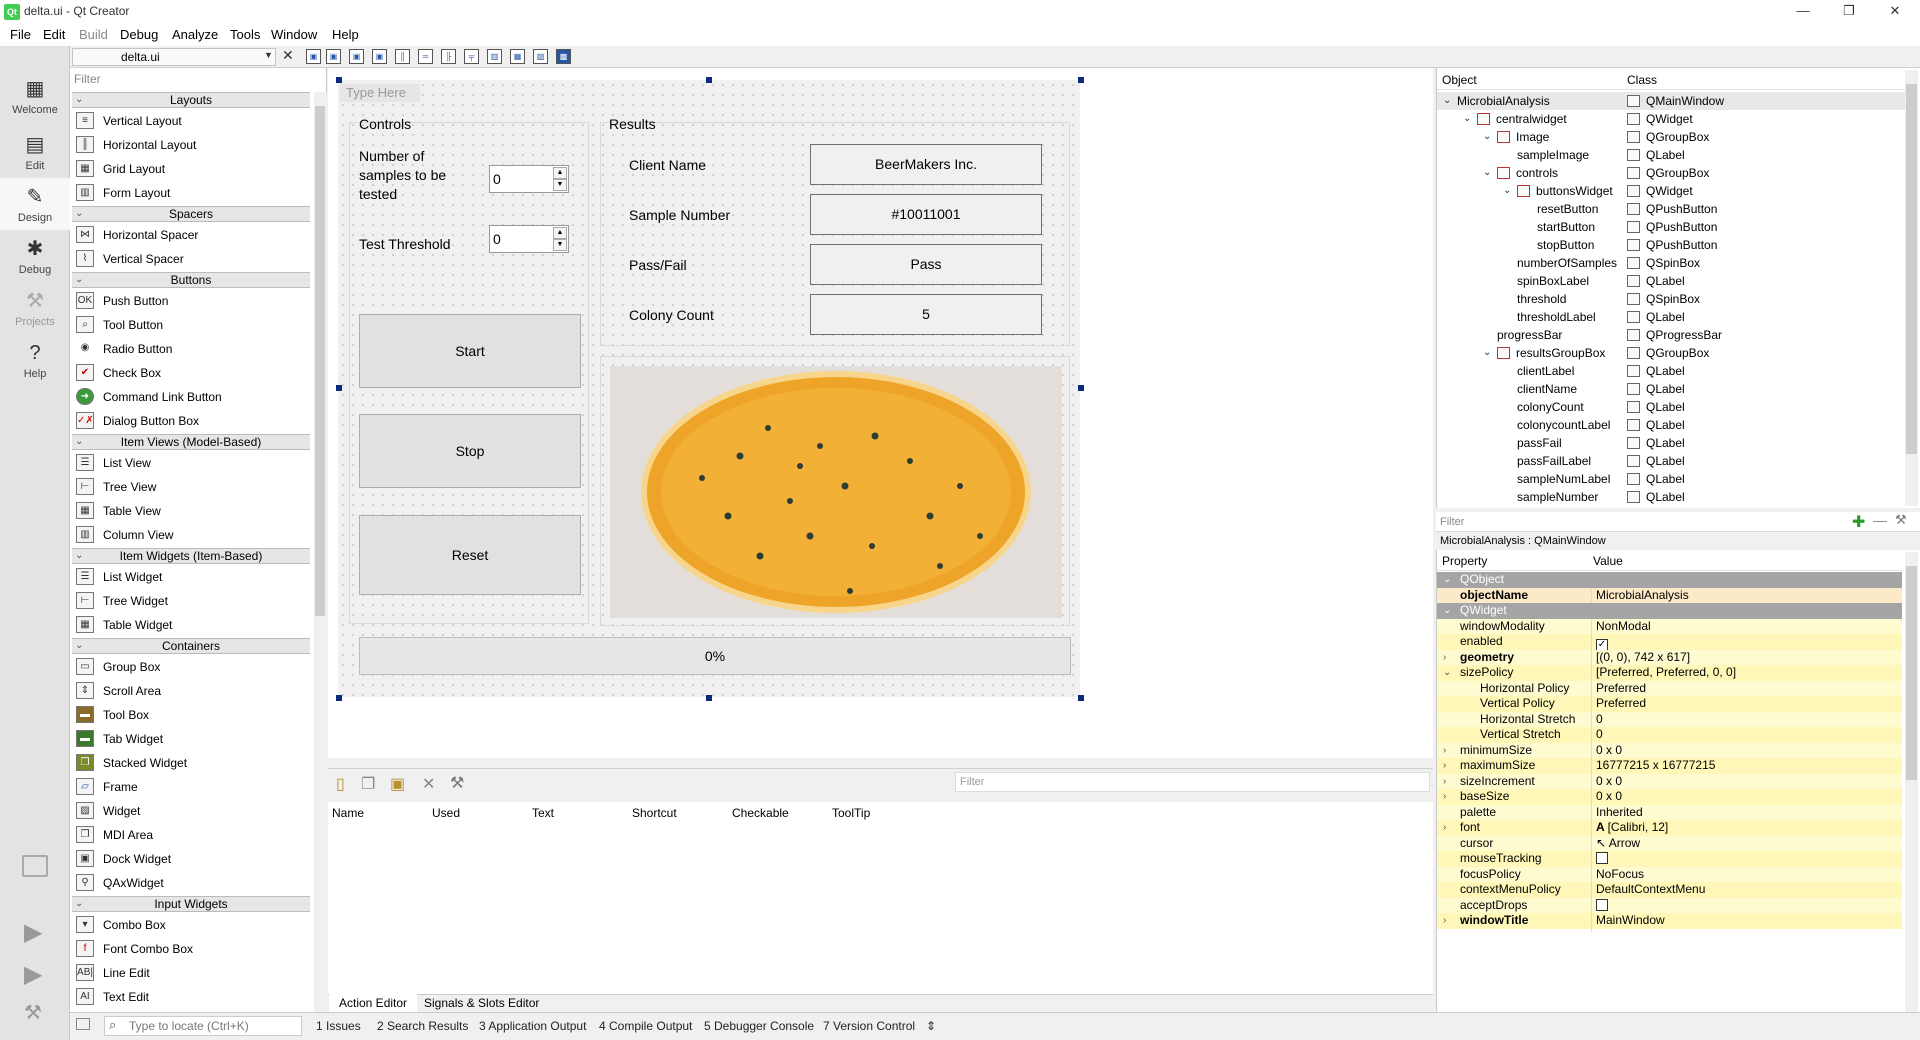  Describe the element at coordinates (191, 214) in the screenshot. I see `category-spacers: ⌄ Spacers` at that location.